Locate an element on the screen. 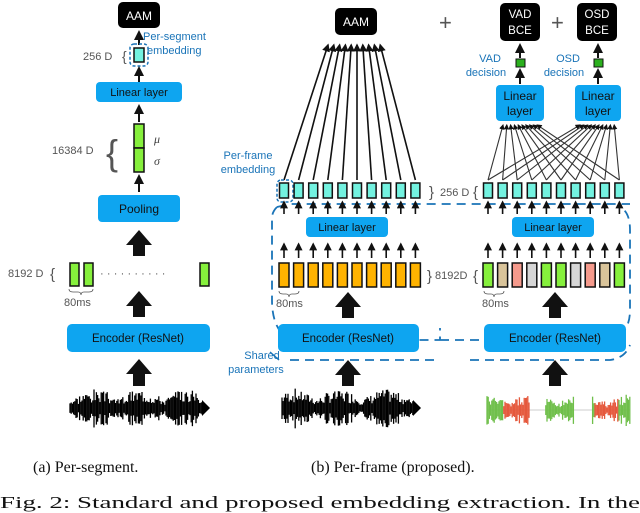 The width and height of the screenshot is (640, 513). osd-bce-label-1: OSD is located at coordinates (597, 15).